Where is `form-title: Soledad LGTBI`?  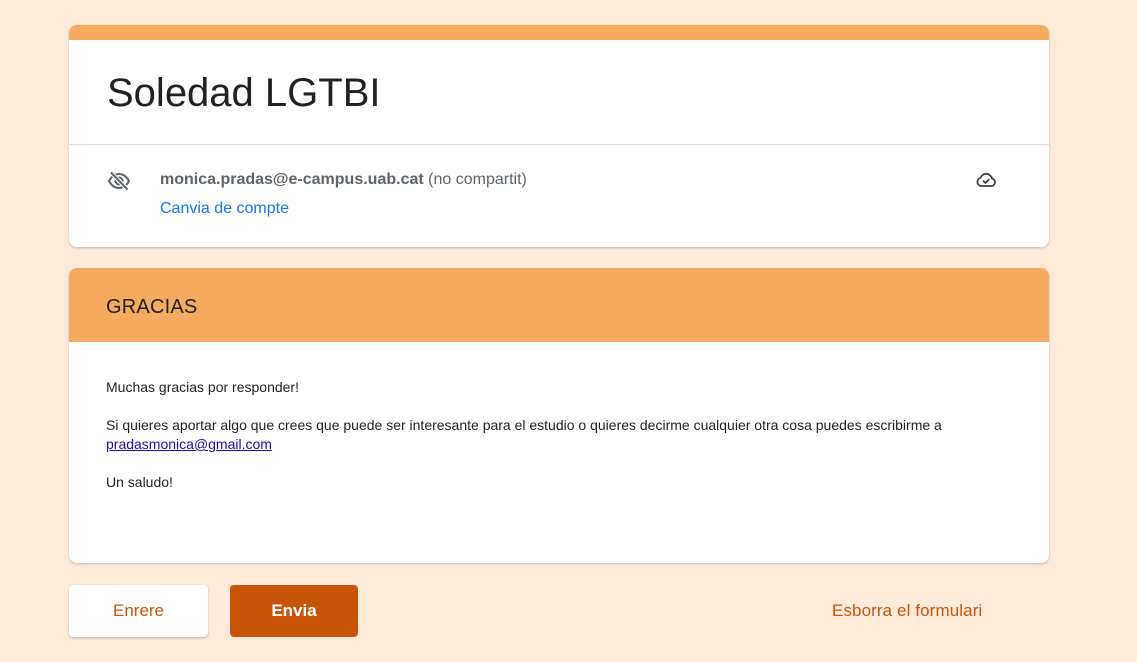 form-title: Soledad LGTBI is located at coordinates (244, 93).